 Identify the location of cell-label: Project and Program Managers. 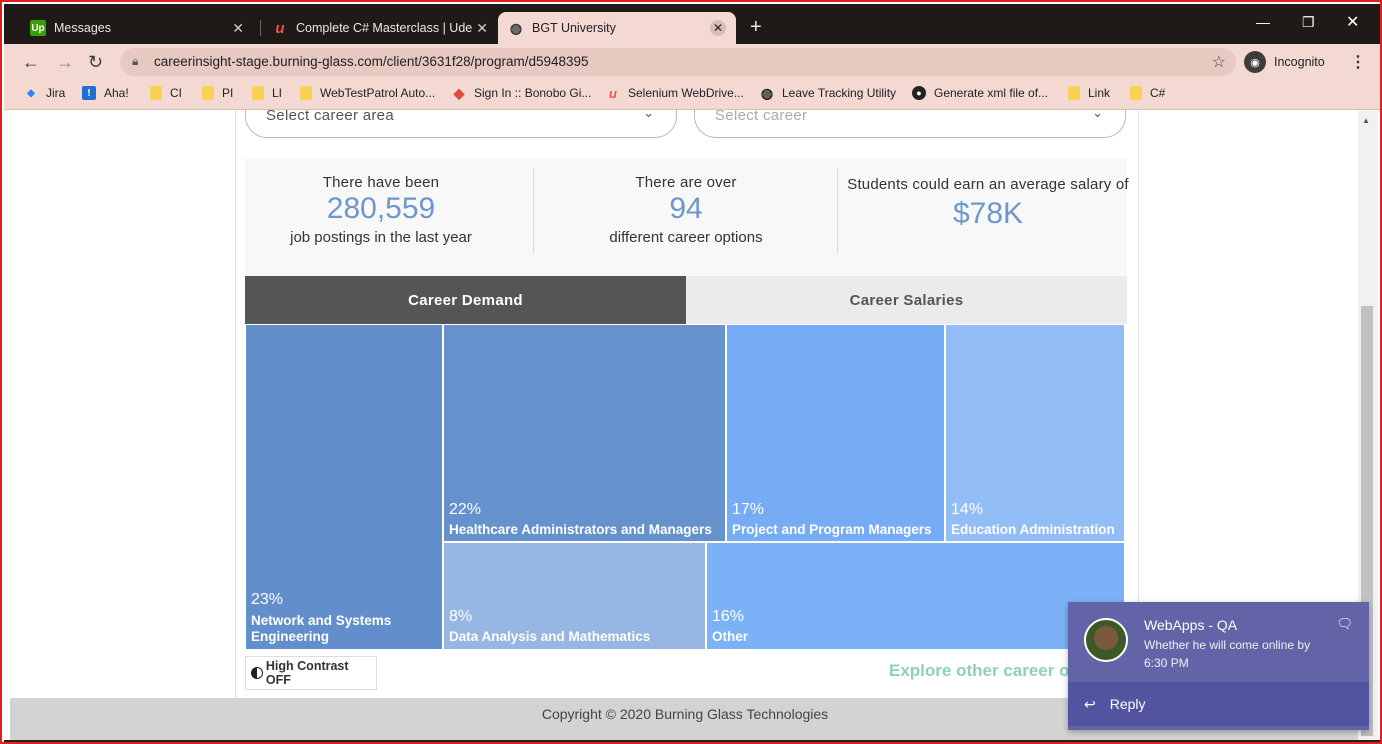
(832, 529).